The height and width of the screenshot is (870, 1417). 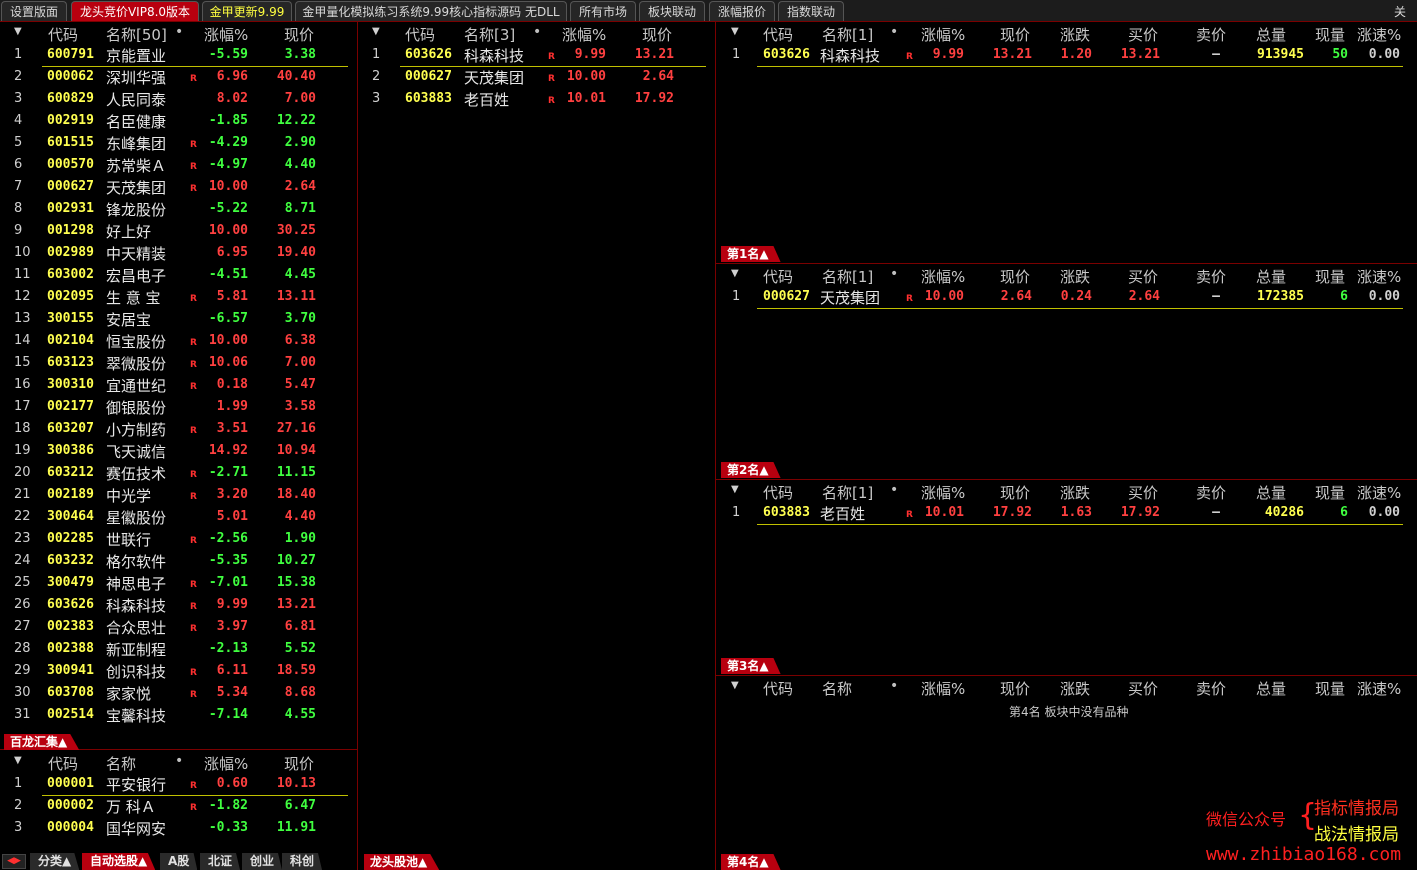 I want to click on table-row: 17 002177 御银股份 1.99 3.58, so click(x=178, y=407).